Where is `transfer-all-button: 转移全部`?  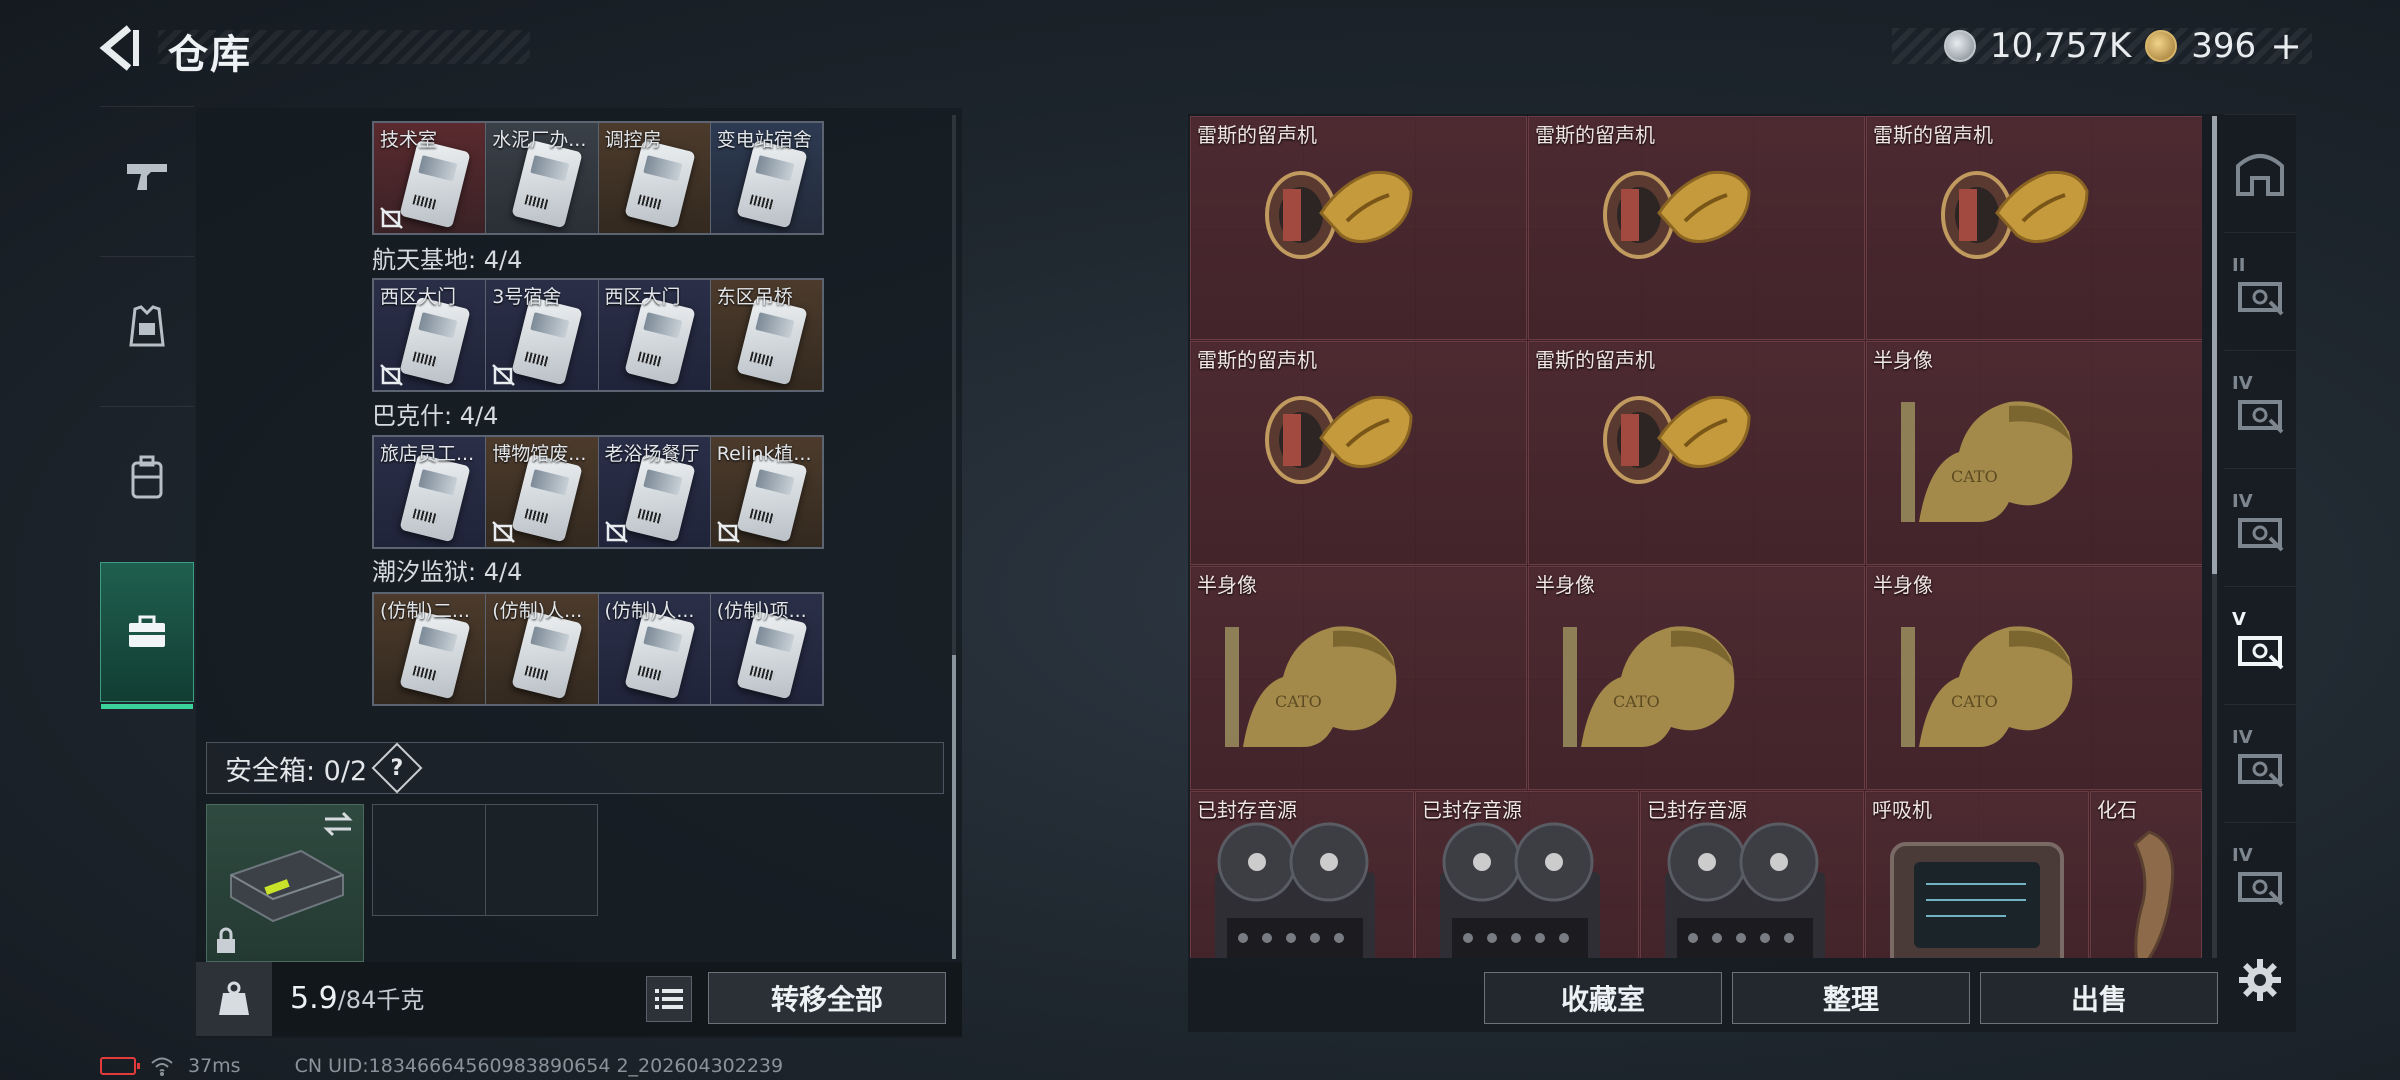
transfer-all-button: 转移全部 is located at coordinates (827, 998).